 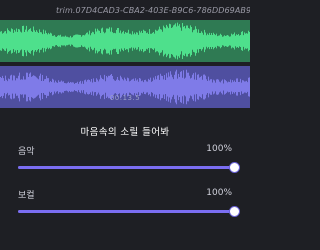 I want to click on music-volume-slider, so click(x=129, y=168).